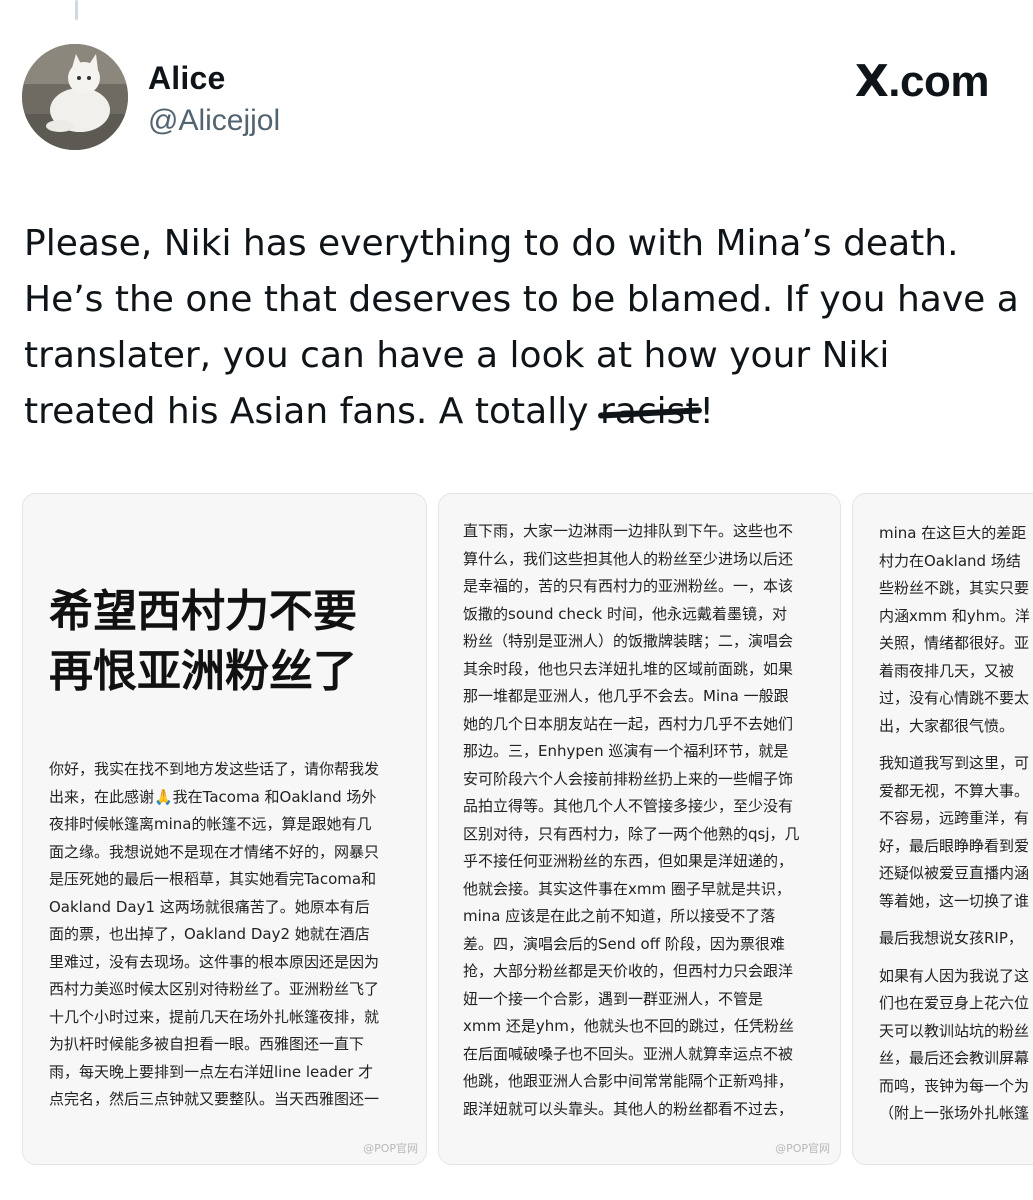 The width and height of the screenshot is (1033, 1200). What do you see at coordinates (954, 1085) in the screenshot?
I see `text-line: 而鸣，丧钟为每一个为` at bounding box center [954, 1085].